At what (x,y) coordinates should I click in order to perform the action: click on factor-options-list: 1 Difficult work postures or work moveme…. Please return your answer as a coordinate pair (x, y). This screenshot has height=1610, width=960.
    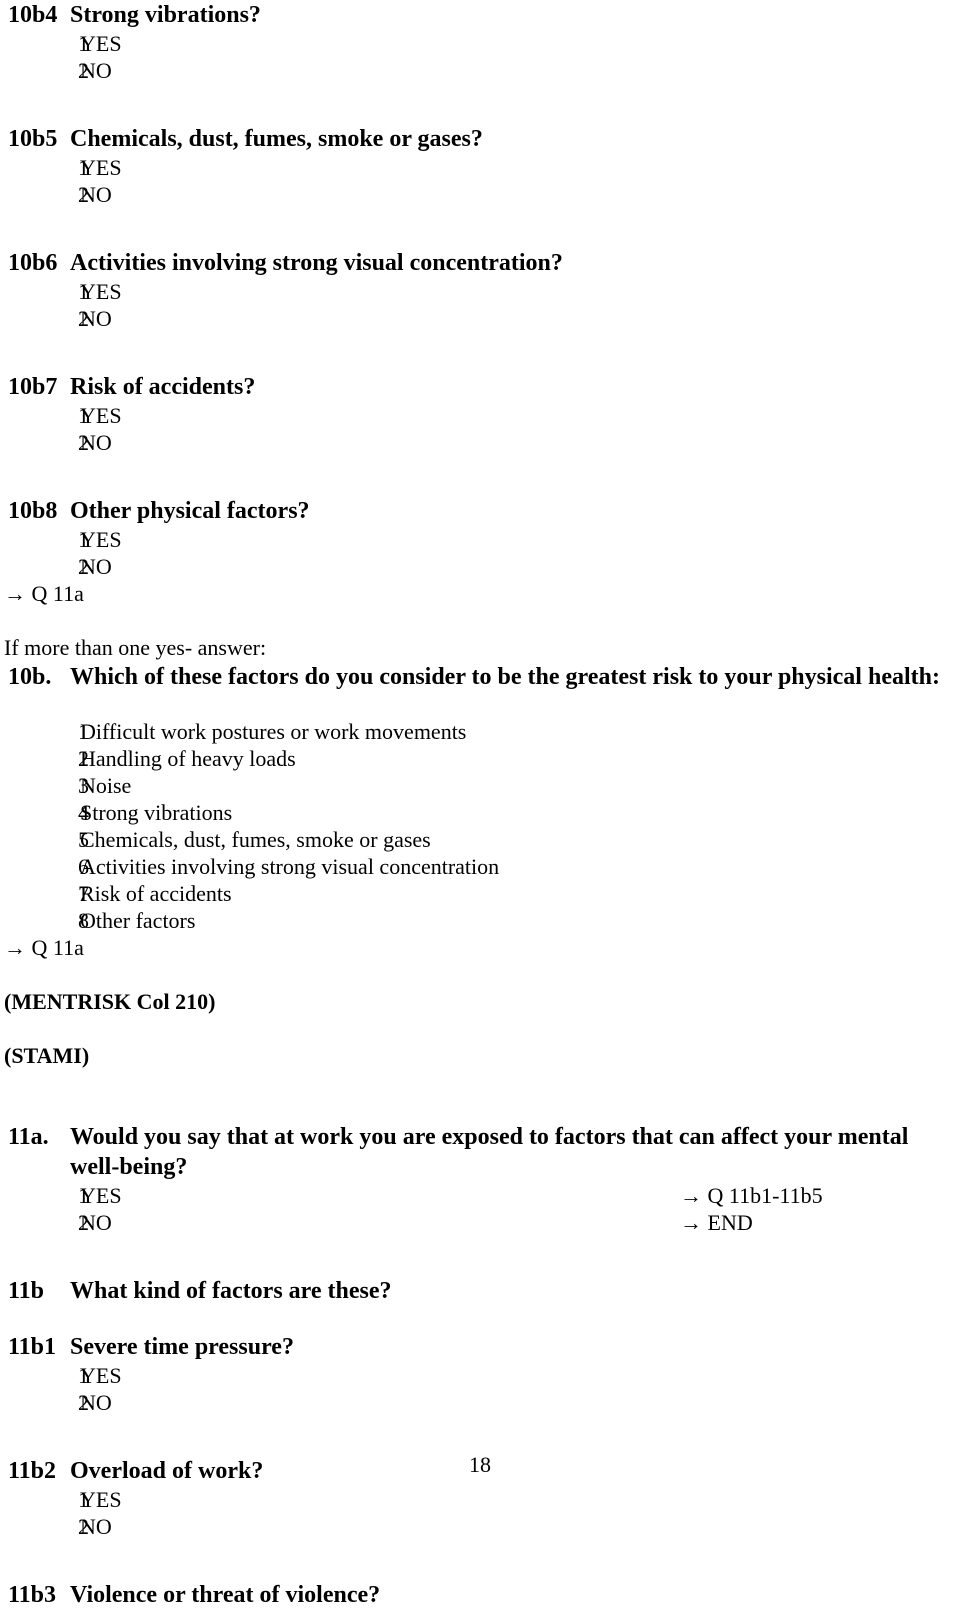
    Looking at the image, I should click on (480, 826).